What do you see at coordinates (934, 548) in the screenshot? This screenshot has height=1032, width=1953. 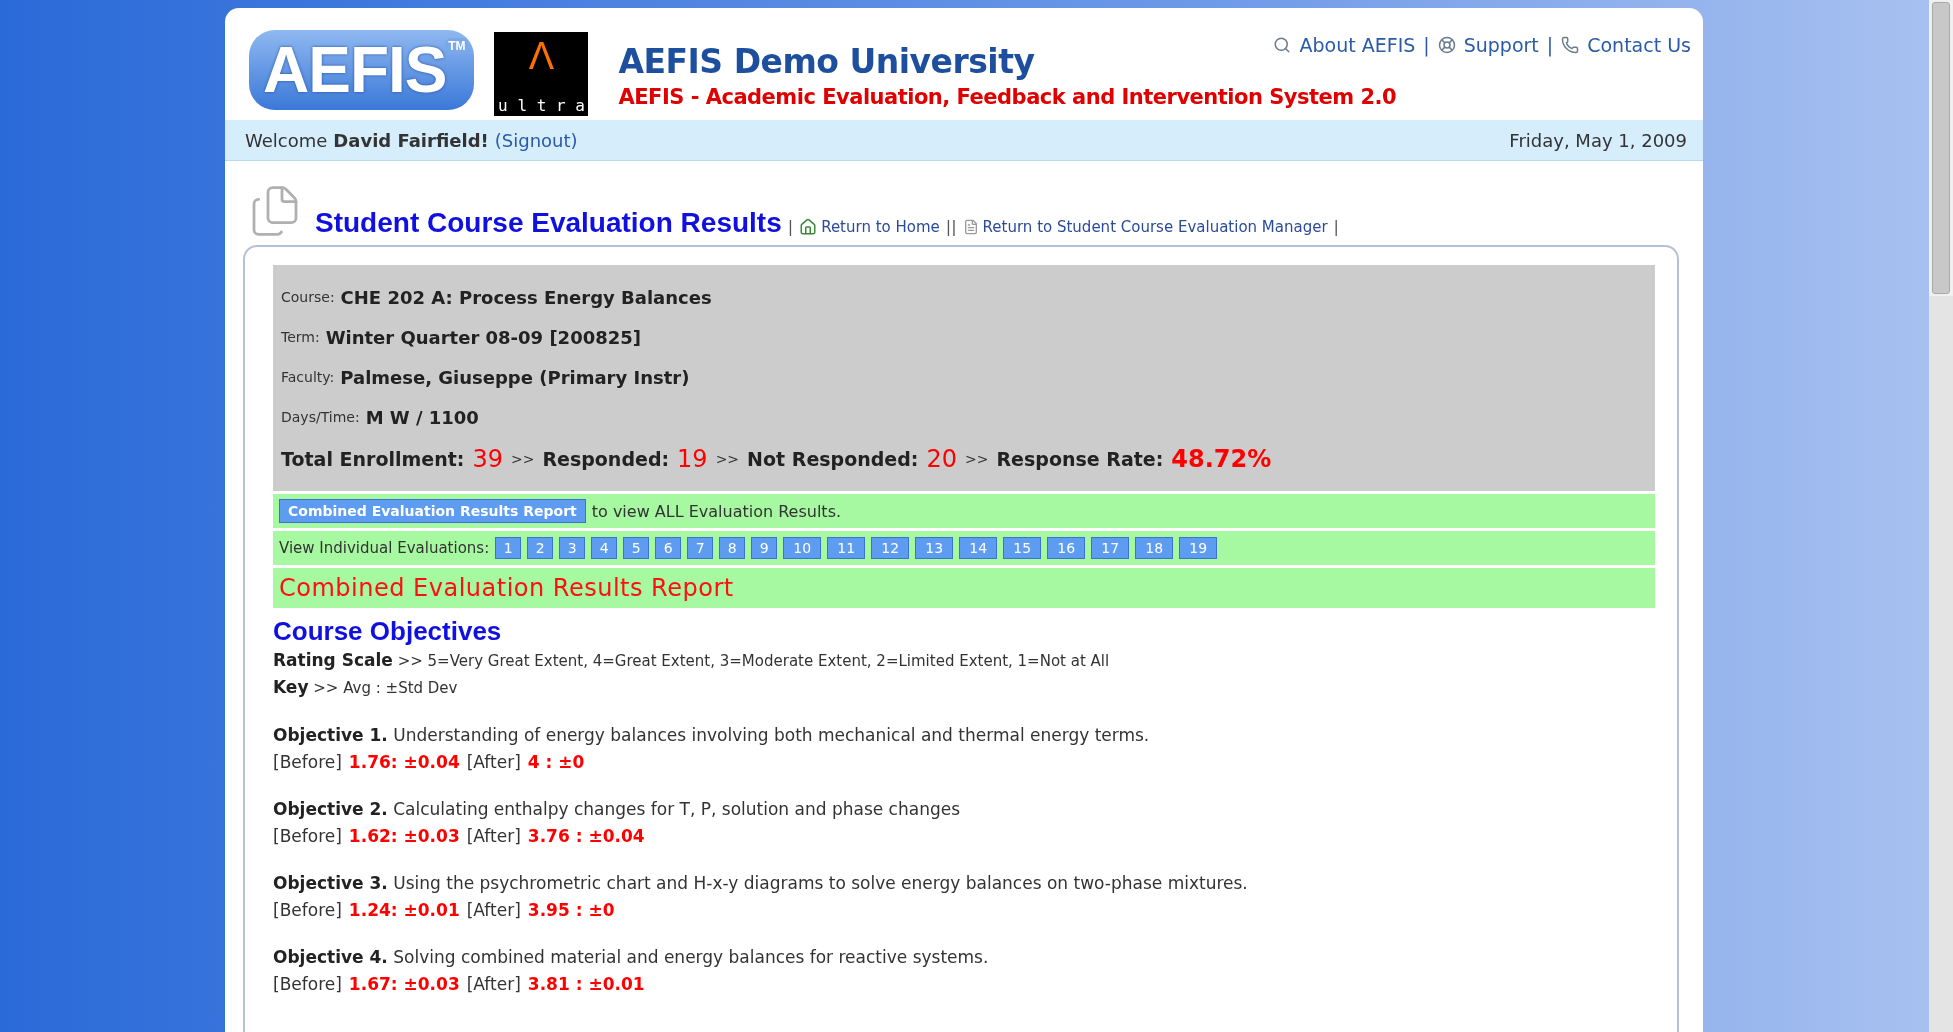 I see `evaluation-button: 13` at bounding box center [934, 548].